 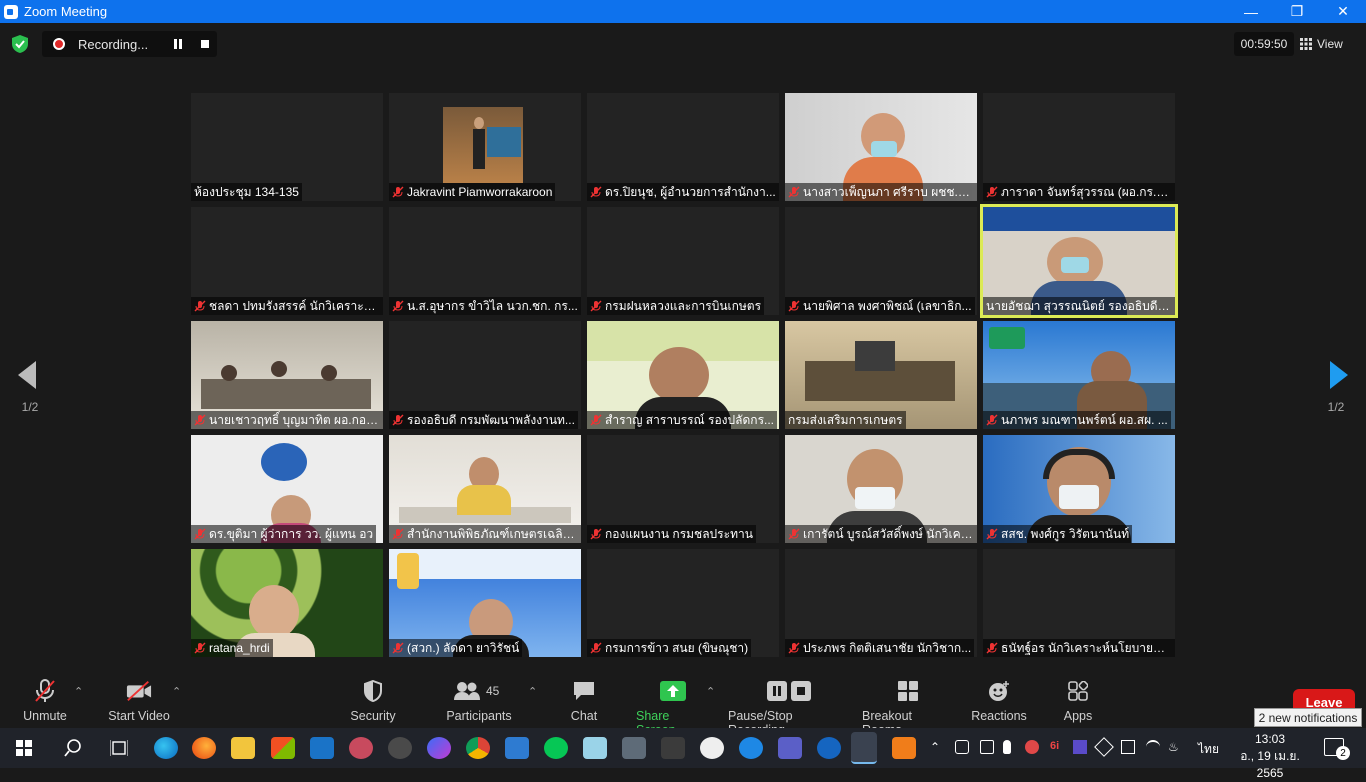 I want to click on task-view-icon, so click(x=119, y=748).